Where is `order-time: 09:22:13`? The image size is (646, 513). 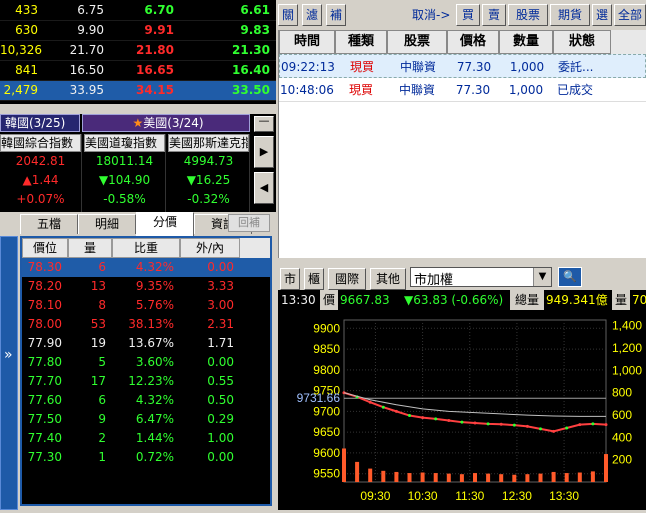 order-time: 09:22:13 is located at coordinates (308, 67).